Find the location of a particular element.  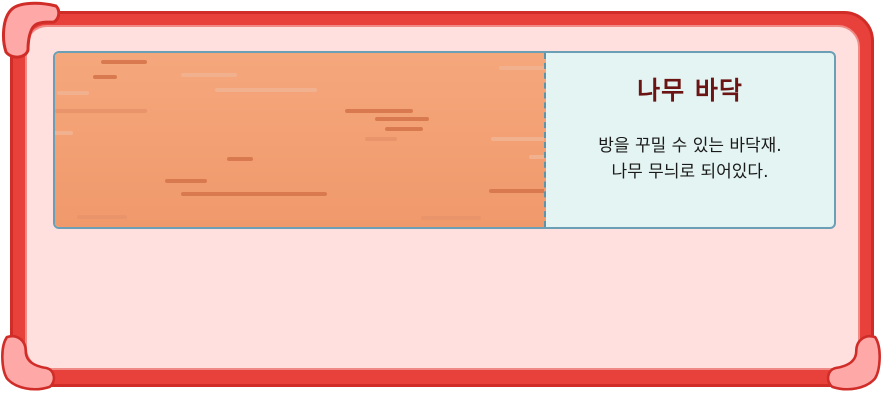

item-info-panel: 나무 바닥 방을 꾸밀 수 있는 바닥재. 나무 무늬로 되어있다. is located at coordinates (690, 140).